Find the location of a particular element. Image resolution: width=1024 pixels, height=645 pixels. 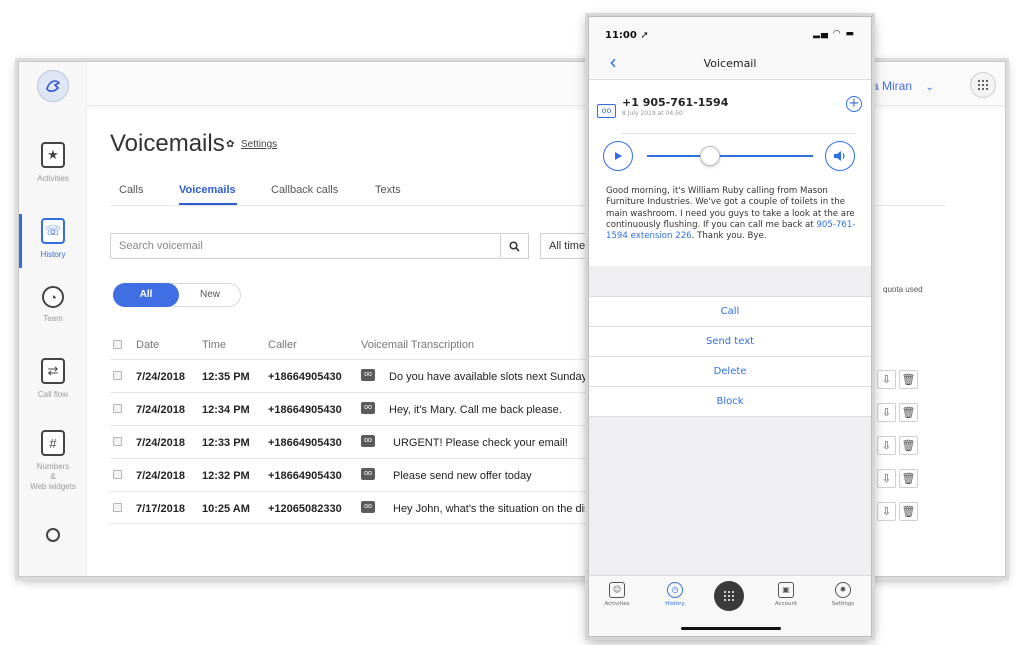

column-header-transcription: Voicemail Transcription is located at coordinates (418, 345).